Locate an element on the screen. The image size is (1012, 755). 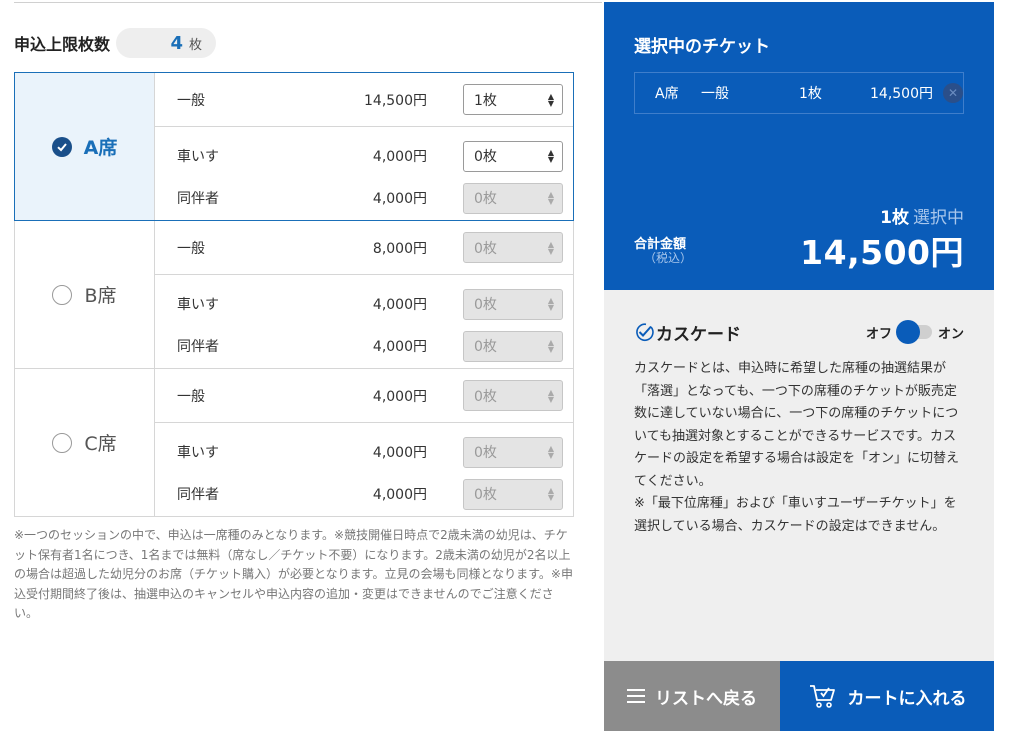
seat-option-b: B席 is located at coordinates (85, 294).